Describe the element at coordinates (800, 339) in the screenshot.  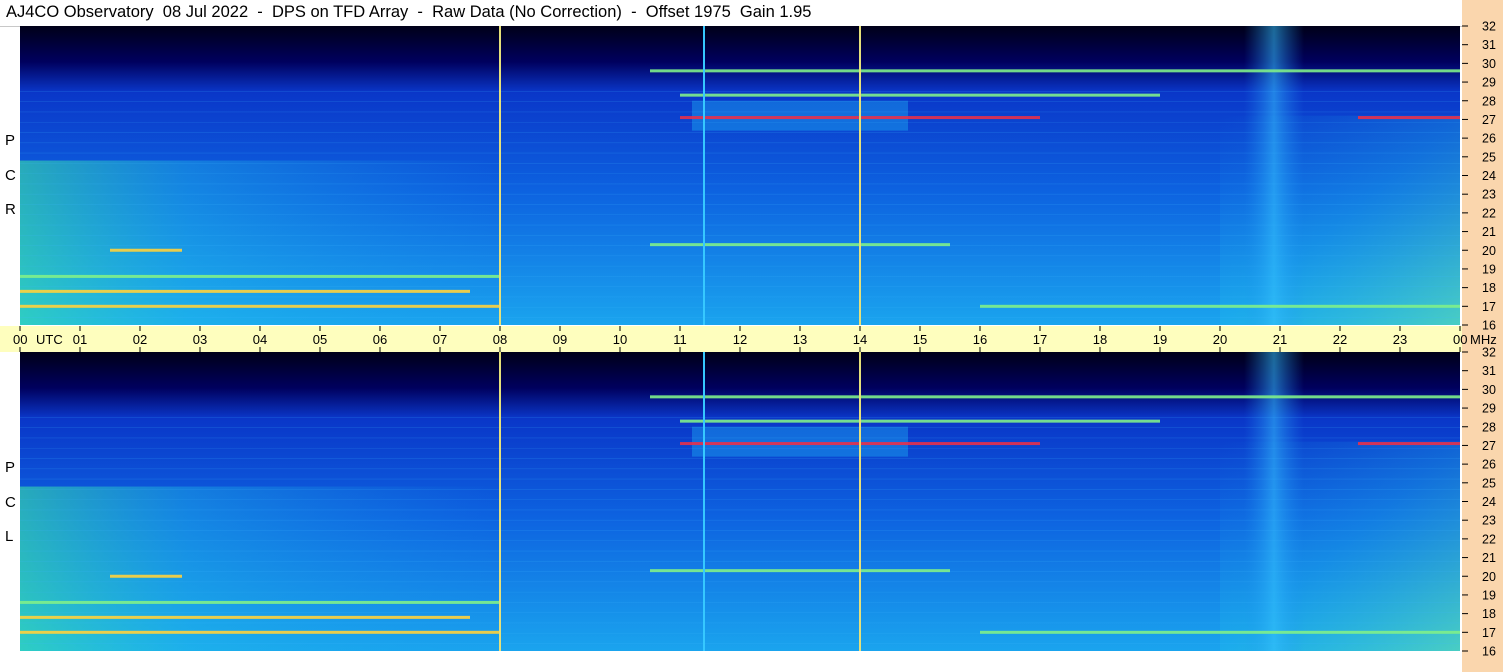
I see `x-tick-label: 13` at that location.